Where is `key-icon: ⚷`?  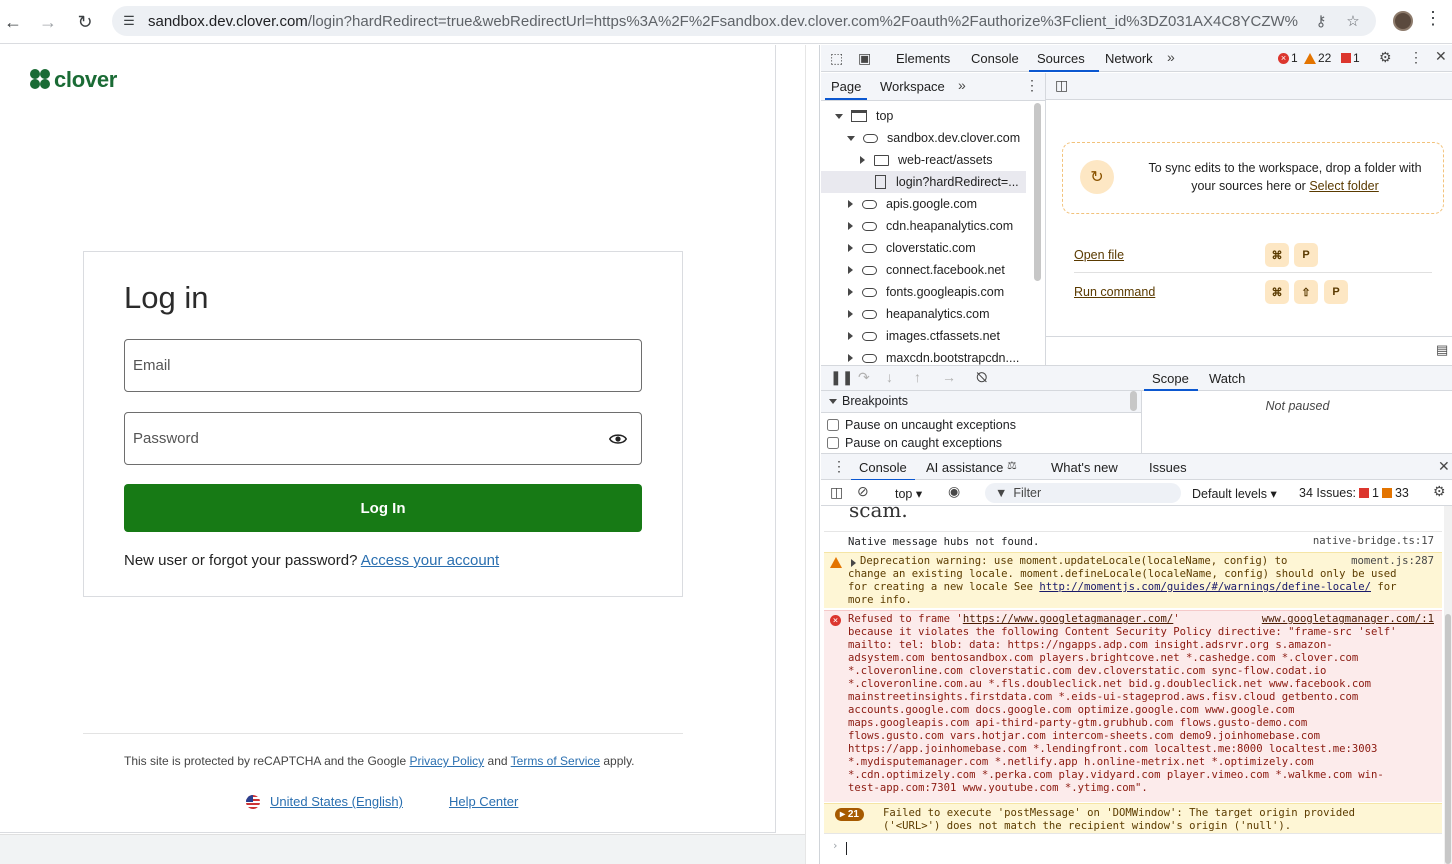 key-icon: ⚷ is located at coordinates (1321, 21).